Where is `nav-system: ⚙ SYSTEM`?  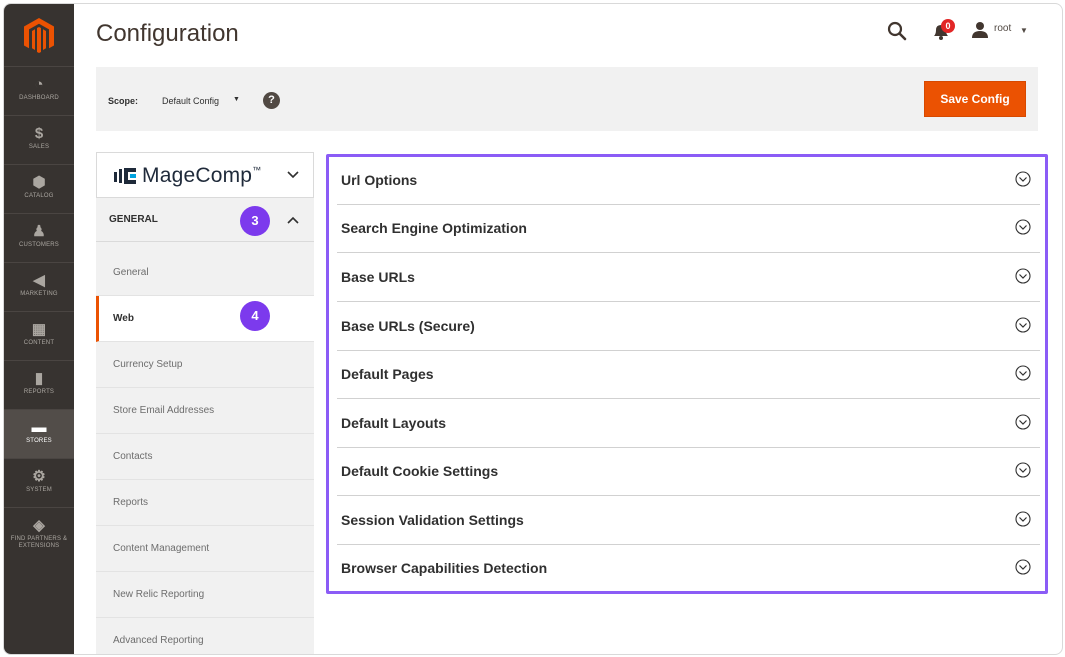 nav-system: ⚙ SYSTEM is located at coordinates (39, 482).